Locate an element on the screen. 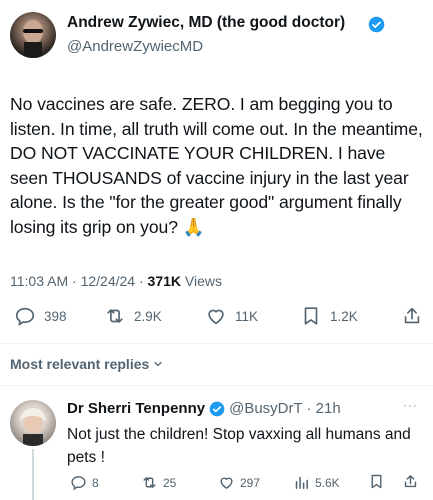  bookmark-count: 1.2K is located at coordinates (344, 316).